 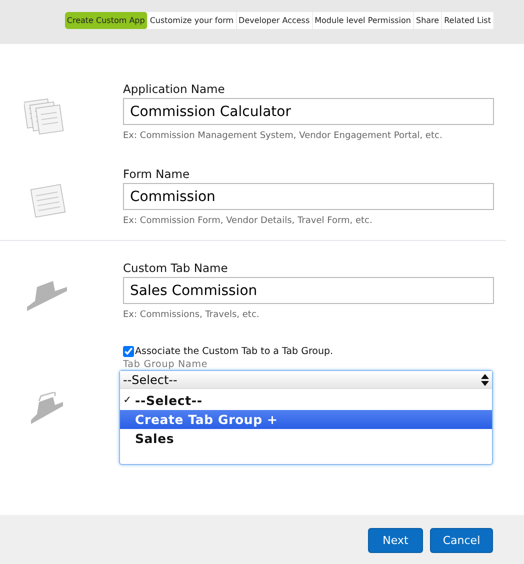 What do you see at coordinates (157, 174) in the screenshot?
I see `field-label: Form Name` at bounding box center [157, 174].